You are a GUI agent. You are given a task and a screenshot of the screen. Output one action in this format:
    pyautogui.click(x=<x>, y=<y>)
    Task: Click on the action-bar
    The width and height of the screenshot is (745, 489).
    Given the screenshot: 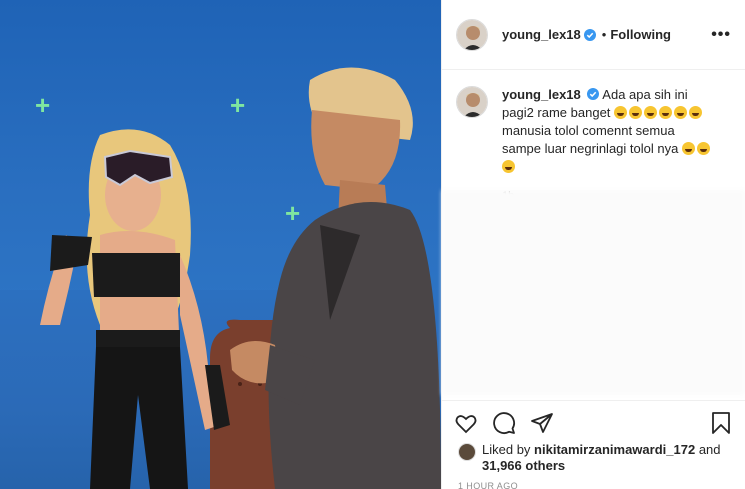 What is the action you would take?
    pyautogui.click(x=593, y=422)
    